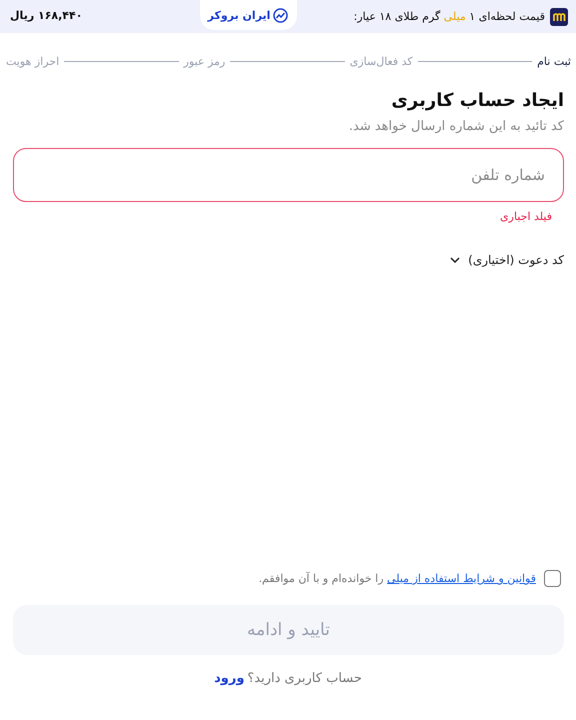  Describe the element at coordinates (381, 61) in the screenshot. I see `step-label: کد فعال‌سازی` at that location.